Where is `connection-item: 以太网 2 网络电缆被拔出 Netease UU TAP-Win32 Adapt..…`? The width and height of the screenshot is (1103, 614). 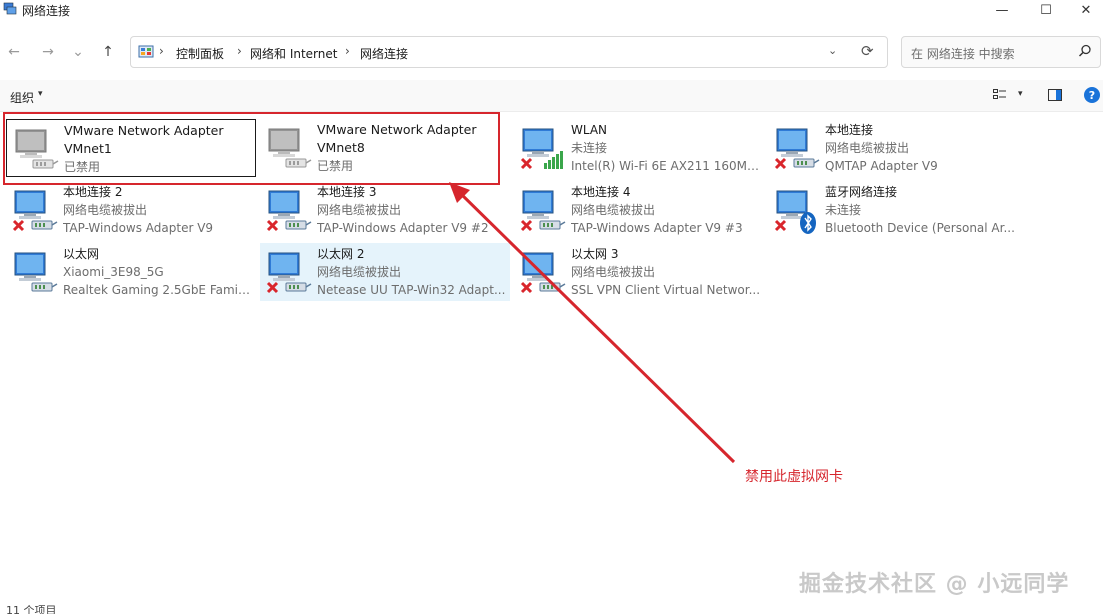 connection-item: 以太网 2 网络电缆被拔出 Netease UU TAP-Win32 Adapt..… is located at coordinates (385, 272).